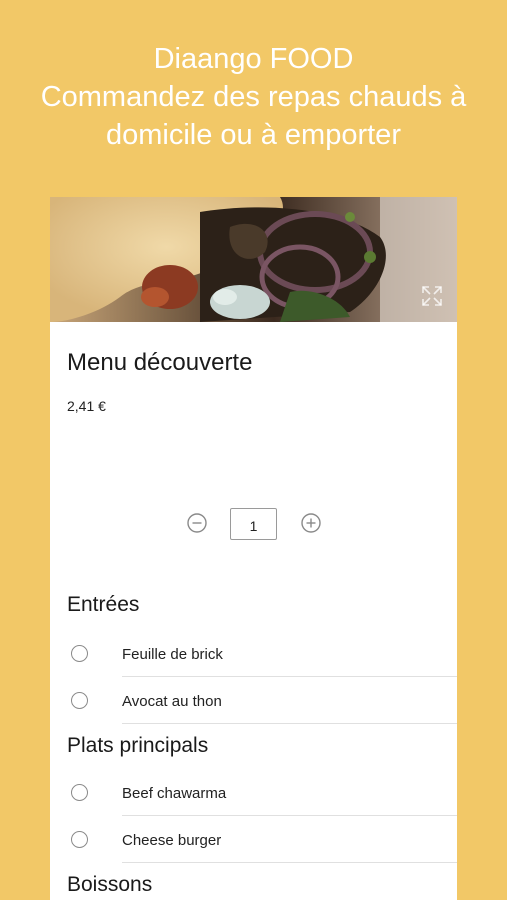  I want to click on option-cheese-burger: Cheese burger, so click(253, 842).